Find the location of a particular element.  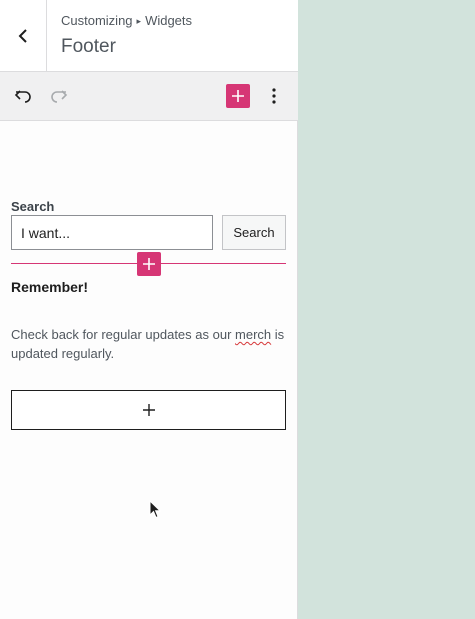

editor-toolbar is located at coordinates (149, 96).